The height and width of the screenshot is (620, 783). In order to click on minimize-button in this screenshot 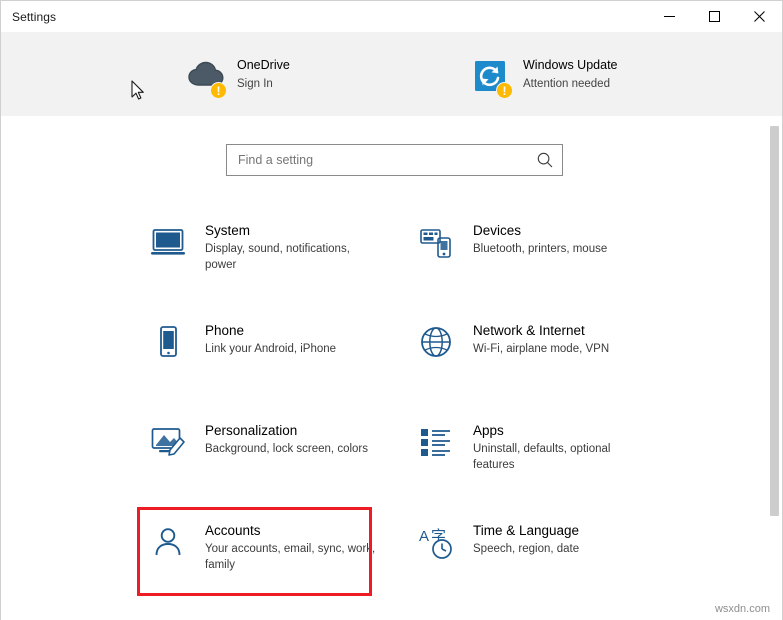, I will do `click(669, 16)`.